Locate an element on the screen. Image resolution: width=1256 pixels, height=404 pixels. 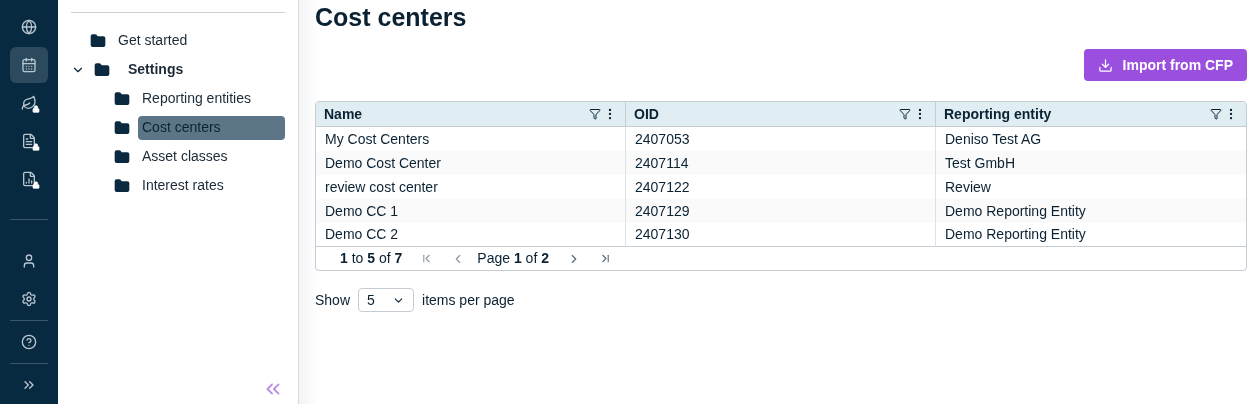
page-title: Cost centers is located at coordinates (391, 17).